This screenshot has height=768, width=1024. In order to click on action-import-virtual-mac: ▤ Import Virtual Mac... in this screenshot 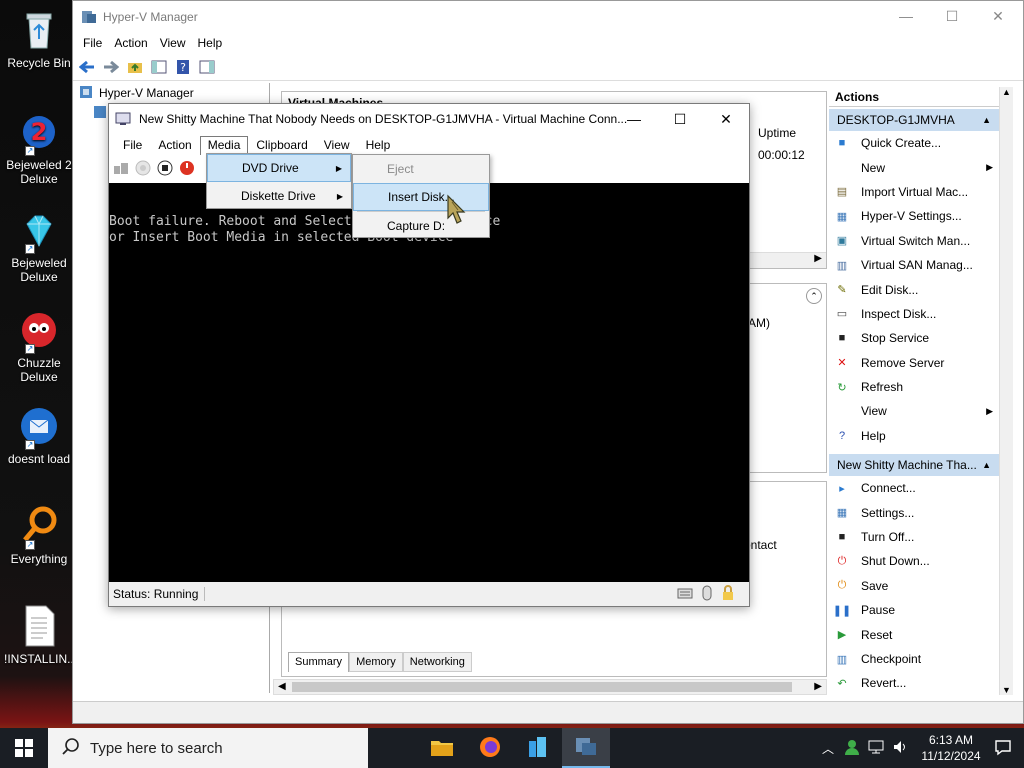, I will do `click(914, 192)`.